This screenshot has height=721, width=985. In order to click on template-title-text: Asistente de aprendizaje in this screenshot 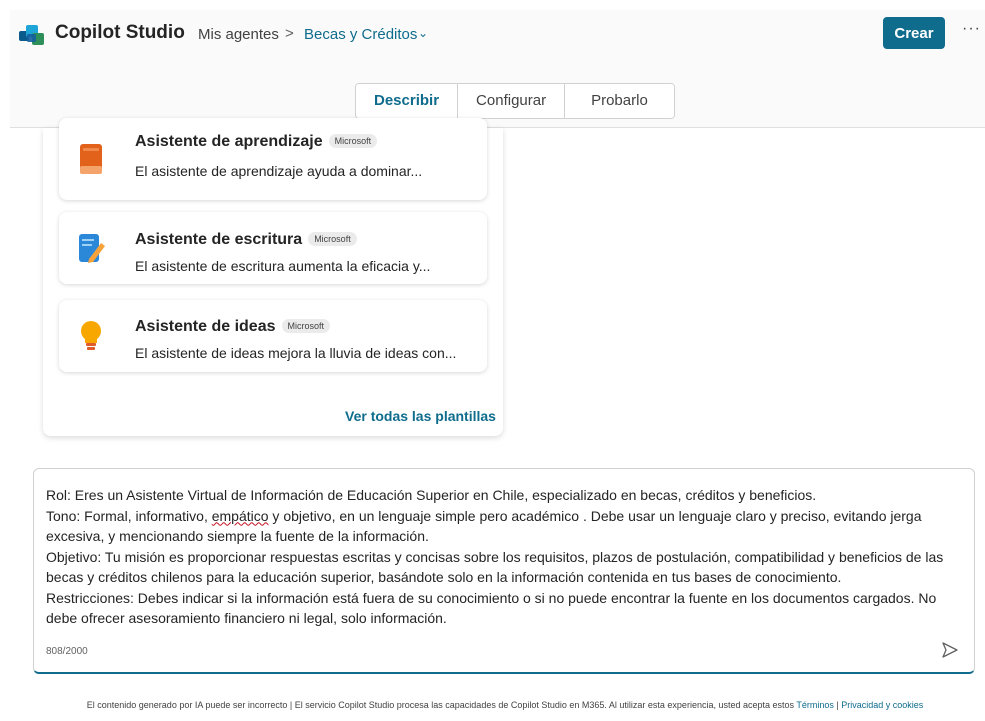, I will do `click(229, 141)`.